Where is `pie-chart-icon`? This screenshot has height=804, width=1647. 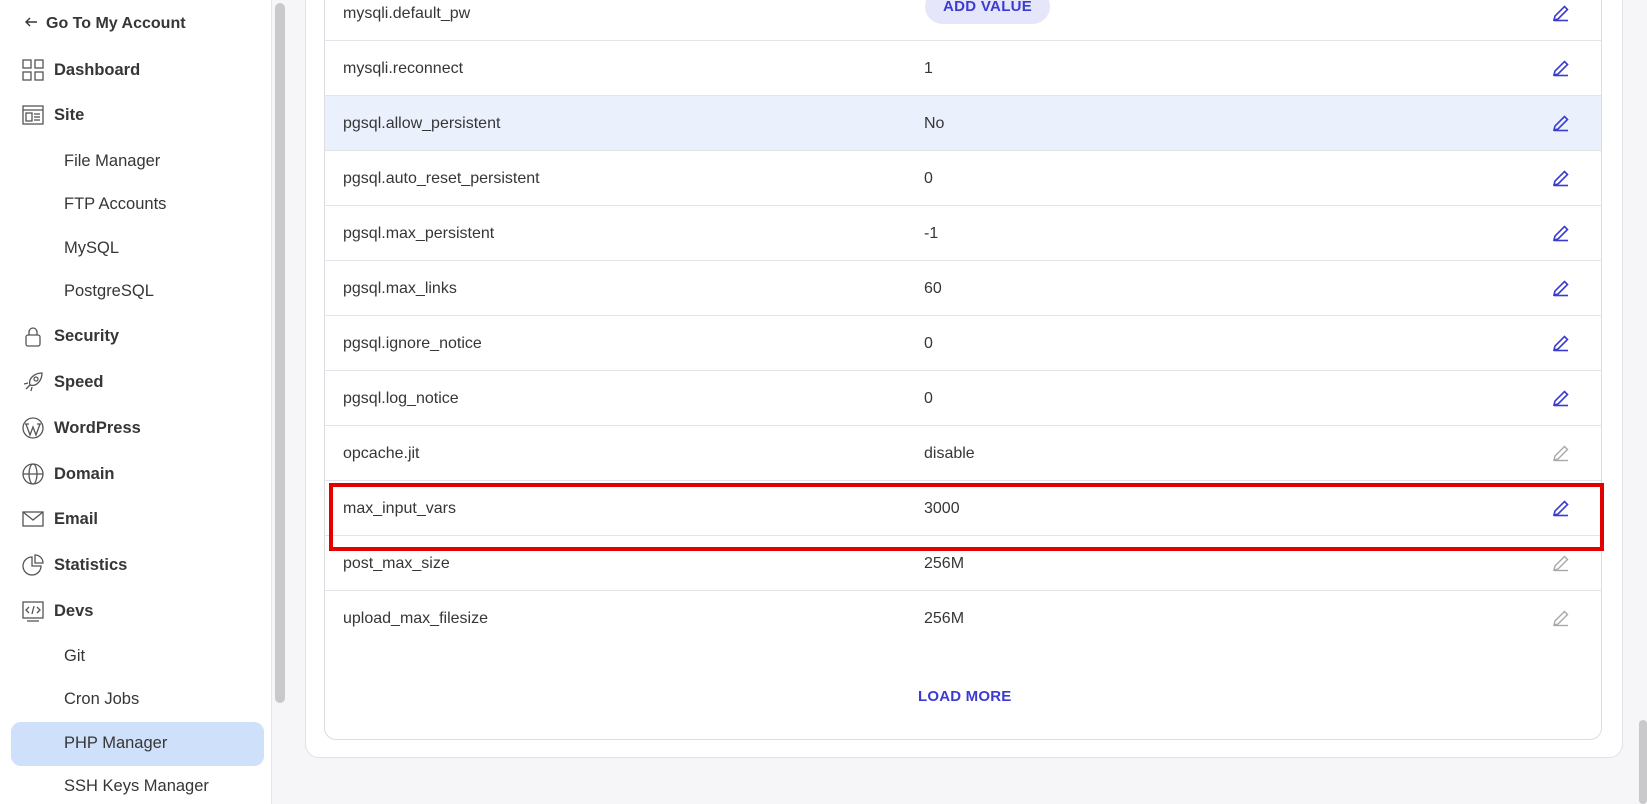 pie-chart-icon is located at coordinates (33, 565).